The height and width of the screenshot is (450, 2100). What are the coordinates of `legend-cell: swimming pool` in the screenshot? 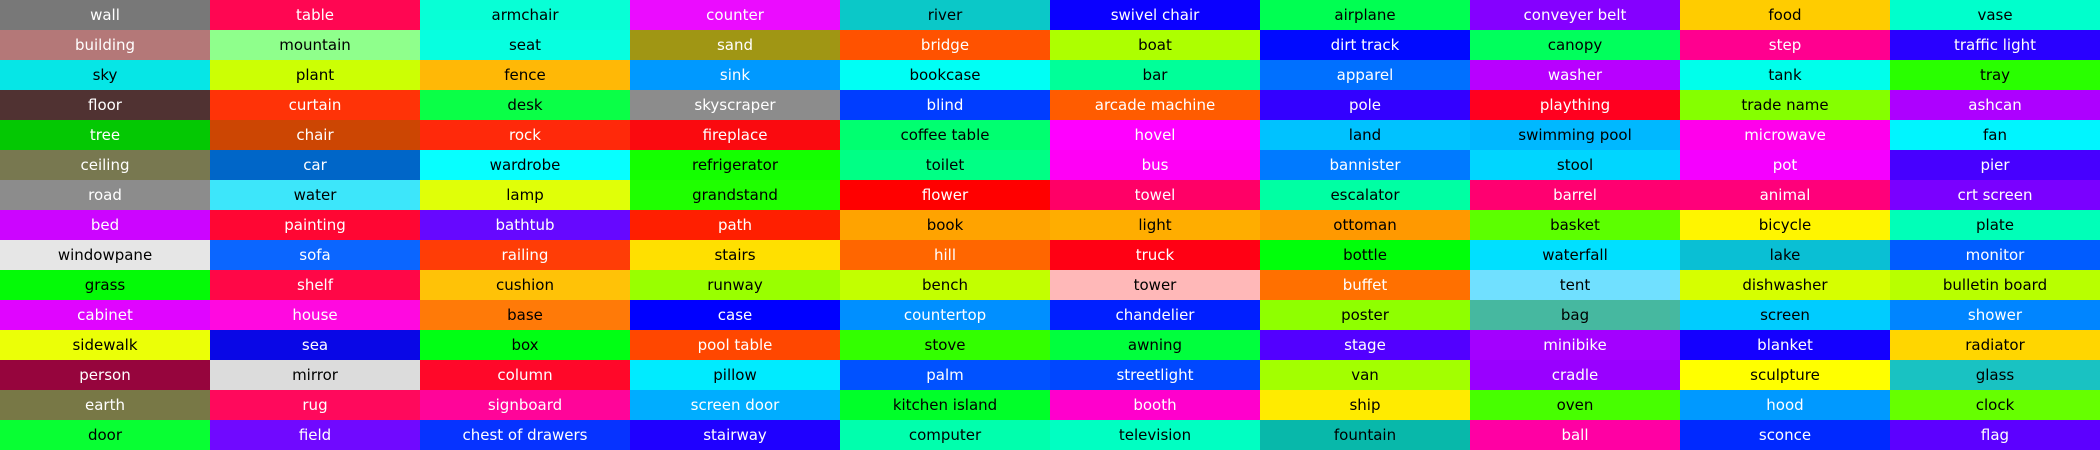 It's located at (1575, 135).